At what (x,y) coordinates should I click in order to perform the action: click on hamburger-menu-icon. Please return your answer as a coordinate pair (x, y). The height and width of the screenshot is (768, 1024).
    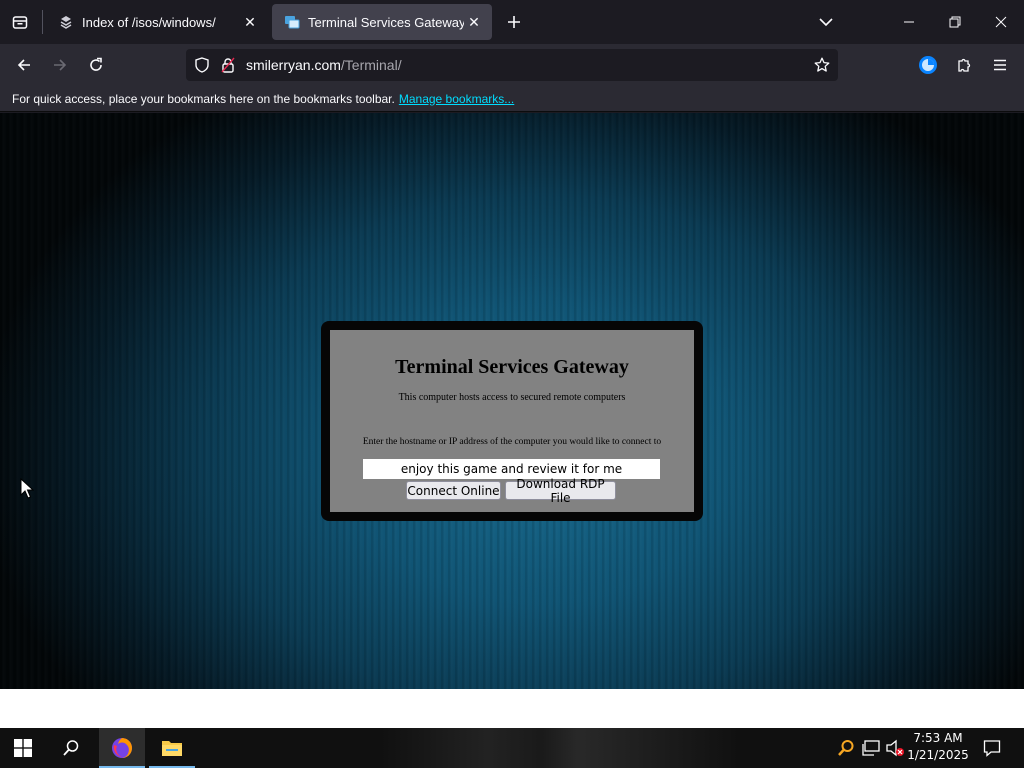
    Looking at the image, I should click on (1000, 65).